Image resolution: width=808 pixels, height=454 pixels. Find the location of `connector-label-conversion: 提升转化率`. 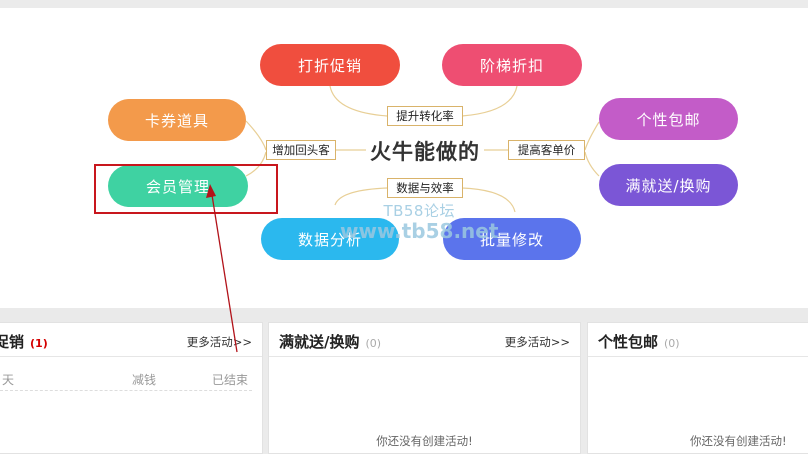

connector-label-conversion: 提升转化率 is located at coordinates (425, 116).